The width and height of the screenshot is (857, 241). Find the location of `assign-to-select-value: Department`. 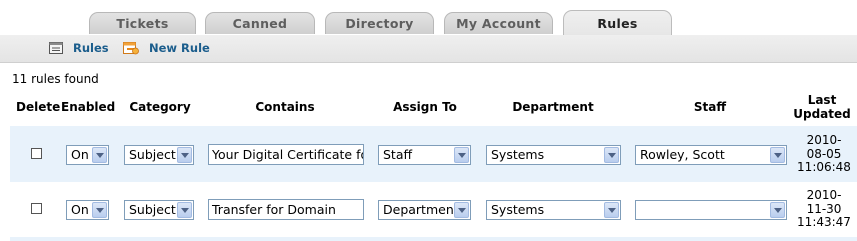

assign-to-select-value: Department is located at coordinates (421, 209).